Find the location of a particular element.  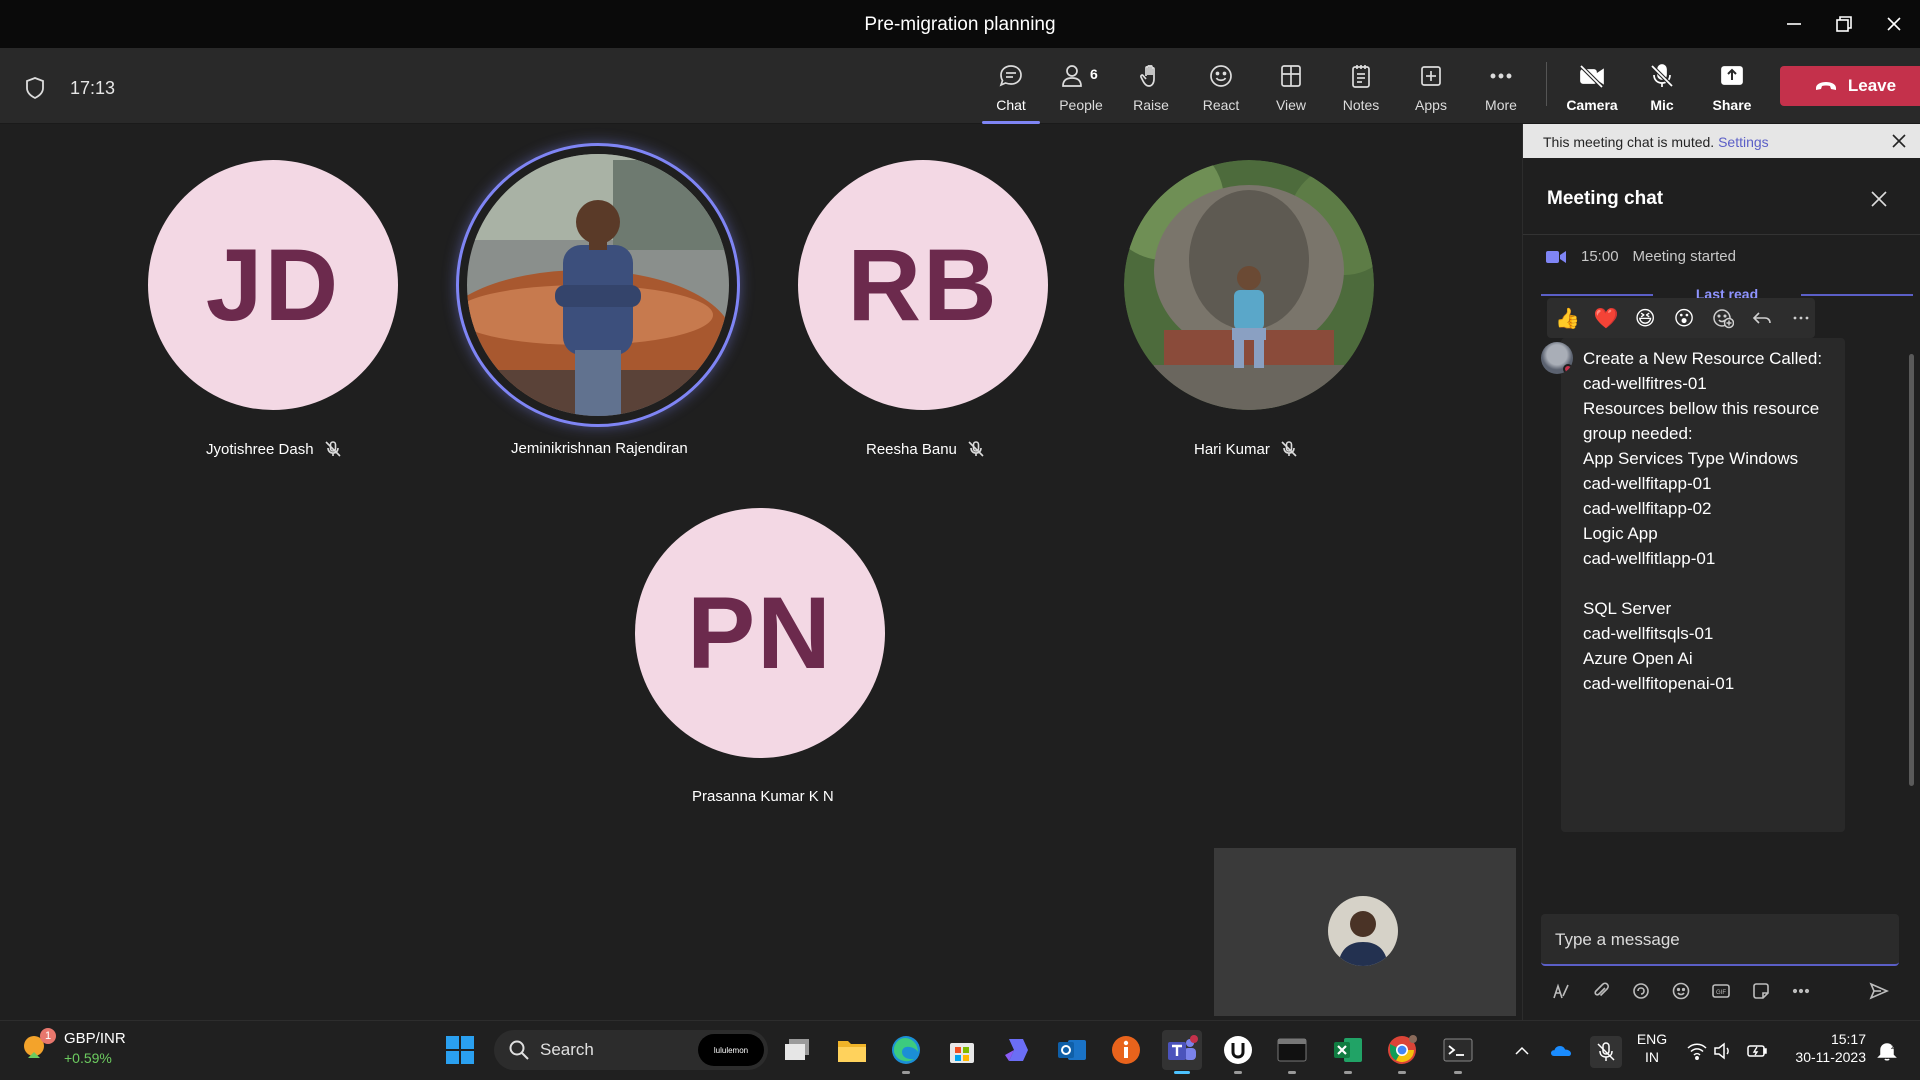

laugh-reaction: 😆 is located at coordinates (1645, 318).